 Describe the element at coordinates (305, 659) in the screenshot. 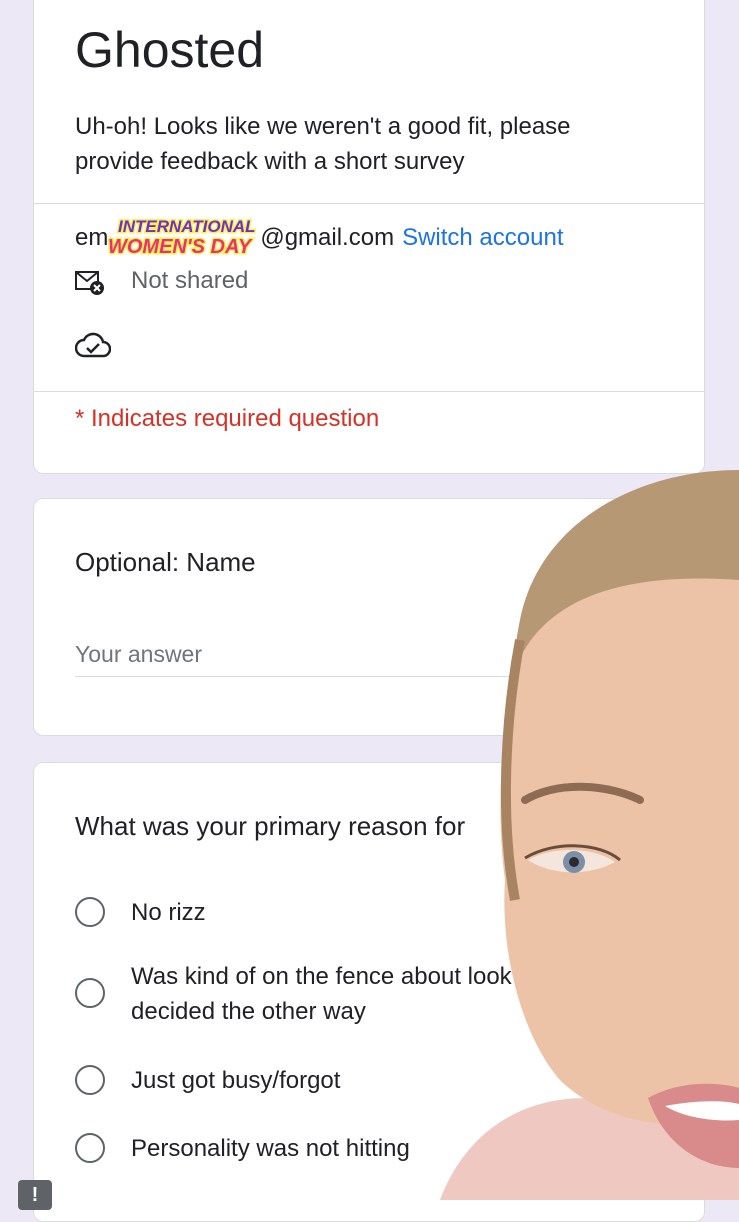

I see `name-answer-input` at that location.